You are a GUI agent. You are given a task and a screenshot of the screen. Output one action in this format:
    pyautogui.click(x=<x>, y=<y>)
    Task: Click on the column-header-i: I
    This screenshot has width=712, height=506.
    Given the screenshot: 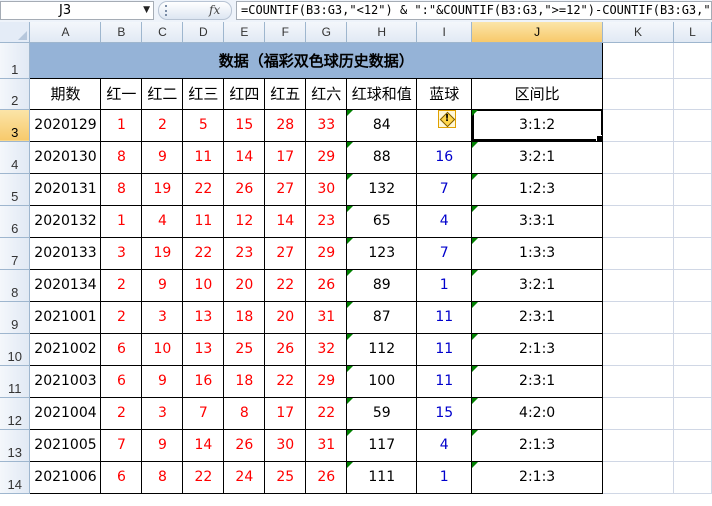 What is the action you would take?
    pyautogui.click(x=444, y=32)
    